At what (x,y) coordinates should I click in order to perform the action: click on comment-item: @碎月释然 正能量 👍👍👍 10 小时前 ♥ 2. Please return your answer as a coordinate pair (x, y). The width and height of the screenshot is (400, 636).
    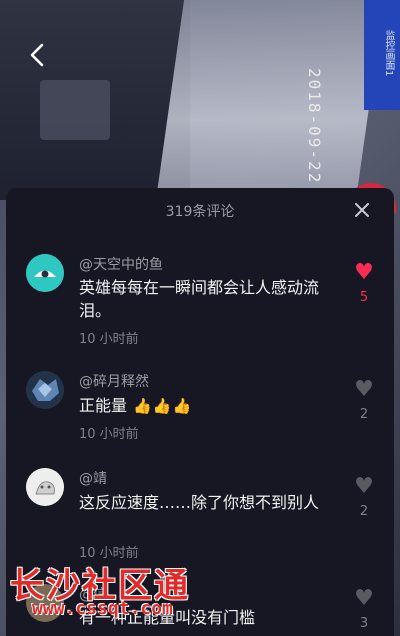
    Looking at the image, I should click on (200, 408).